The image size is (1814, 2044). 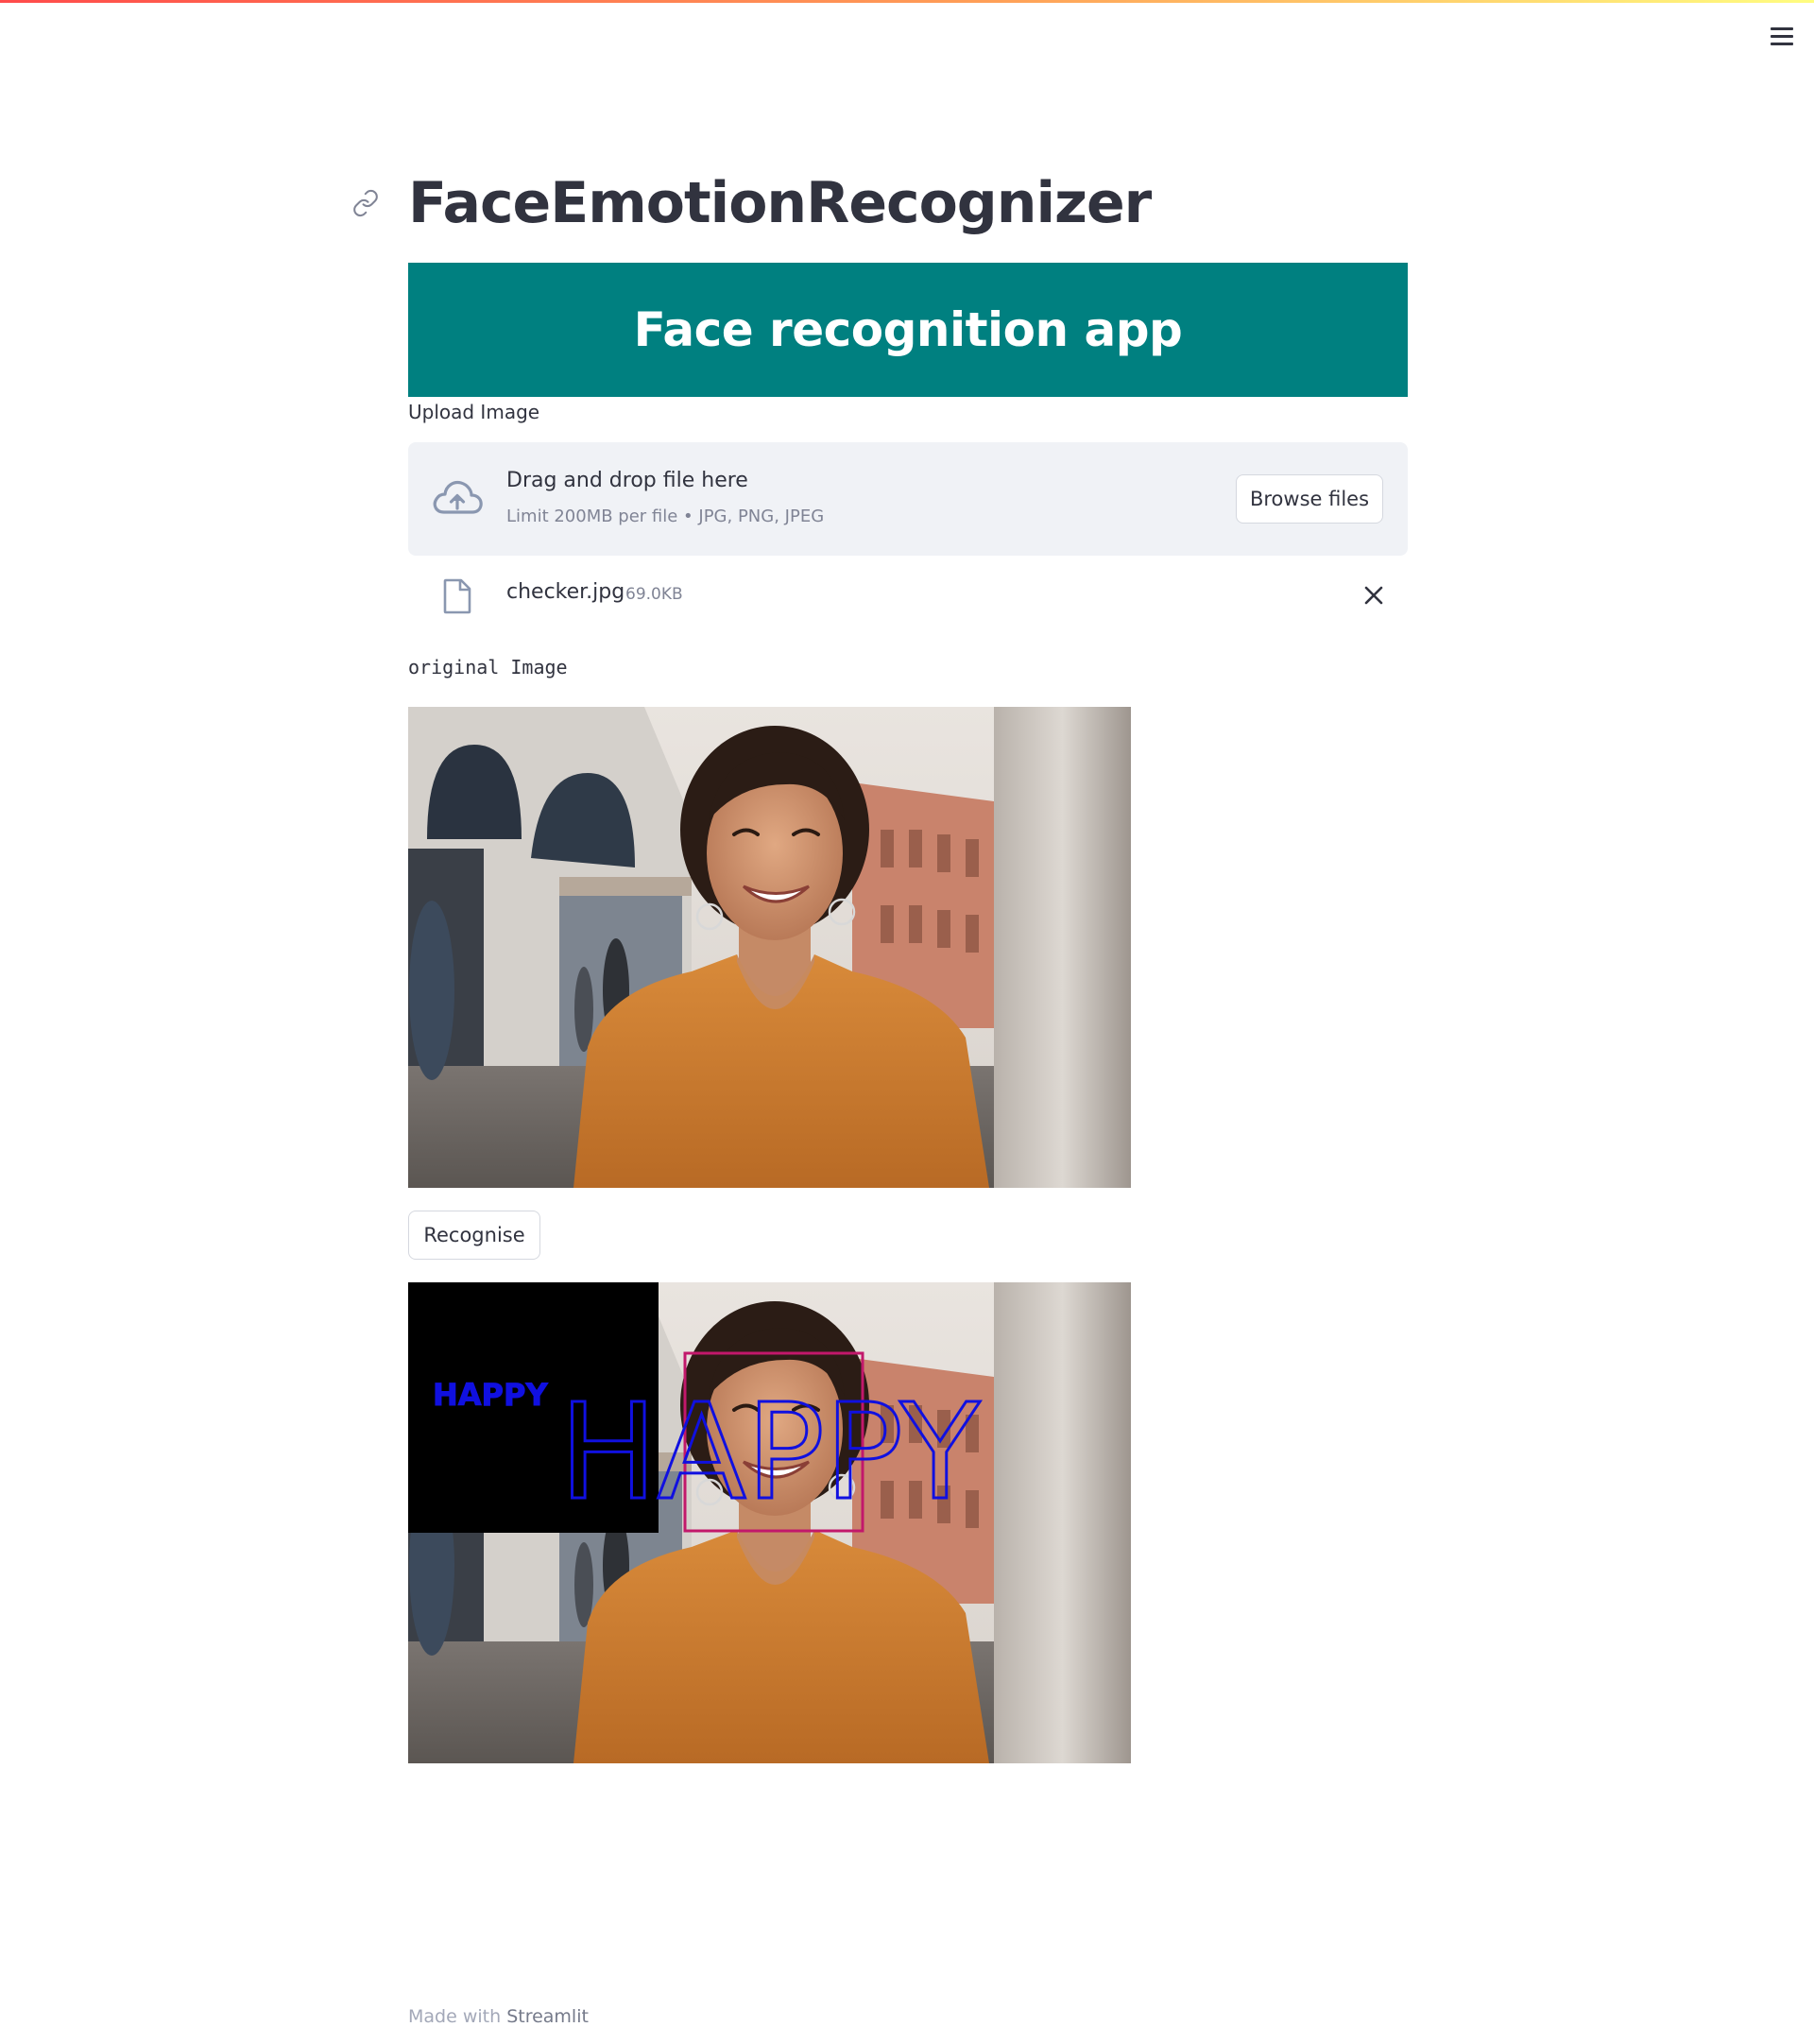 What do you see at coordinates (1374, 595) in the screenshot?
I see `close-icon` at bounding box center [1374, 595].